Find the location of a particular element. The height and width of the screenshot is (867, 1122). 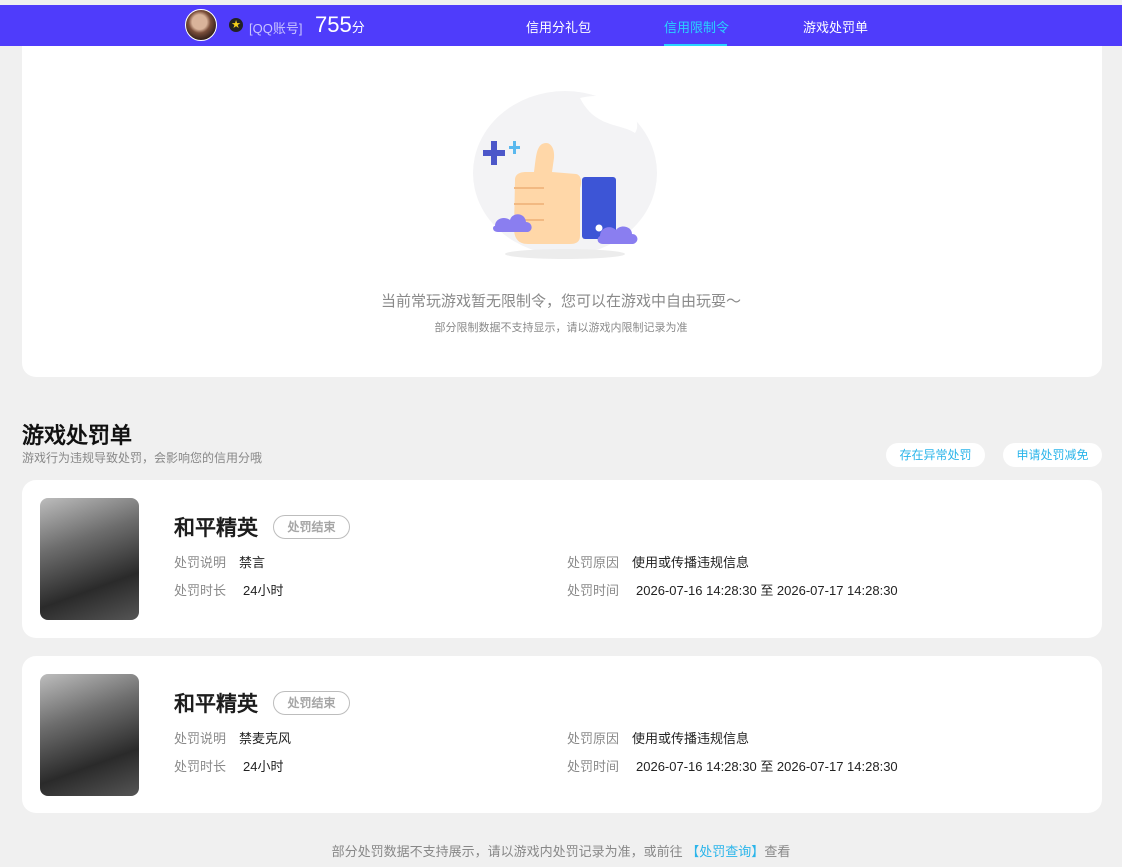

tab-credit-gift: 信用分礼包 is located at coordinates (558, 26).